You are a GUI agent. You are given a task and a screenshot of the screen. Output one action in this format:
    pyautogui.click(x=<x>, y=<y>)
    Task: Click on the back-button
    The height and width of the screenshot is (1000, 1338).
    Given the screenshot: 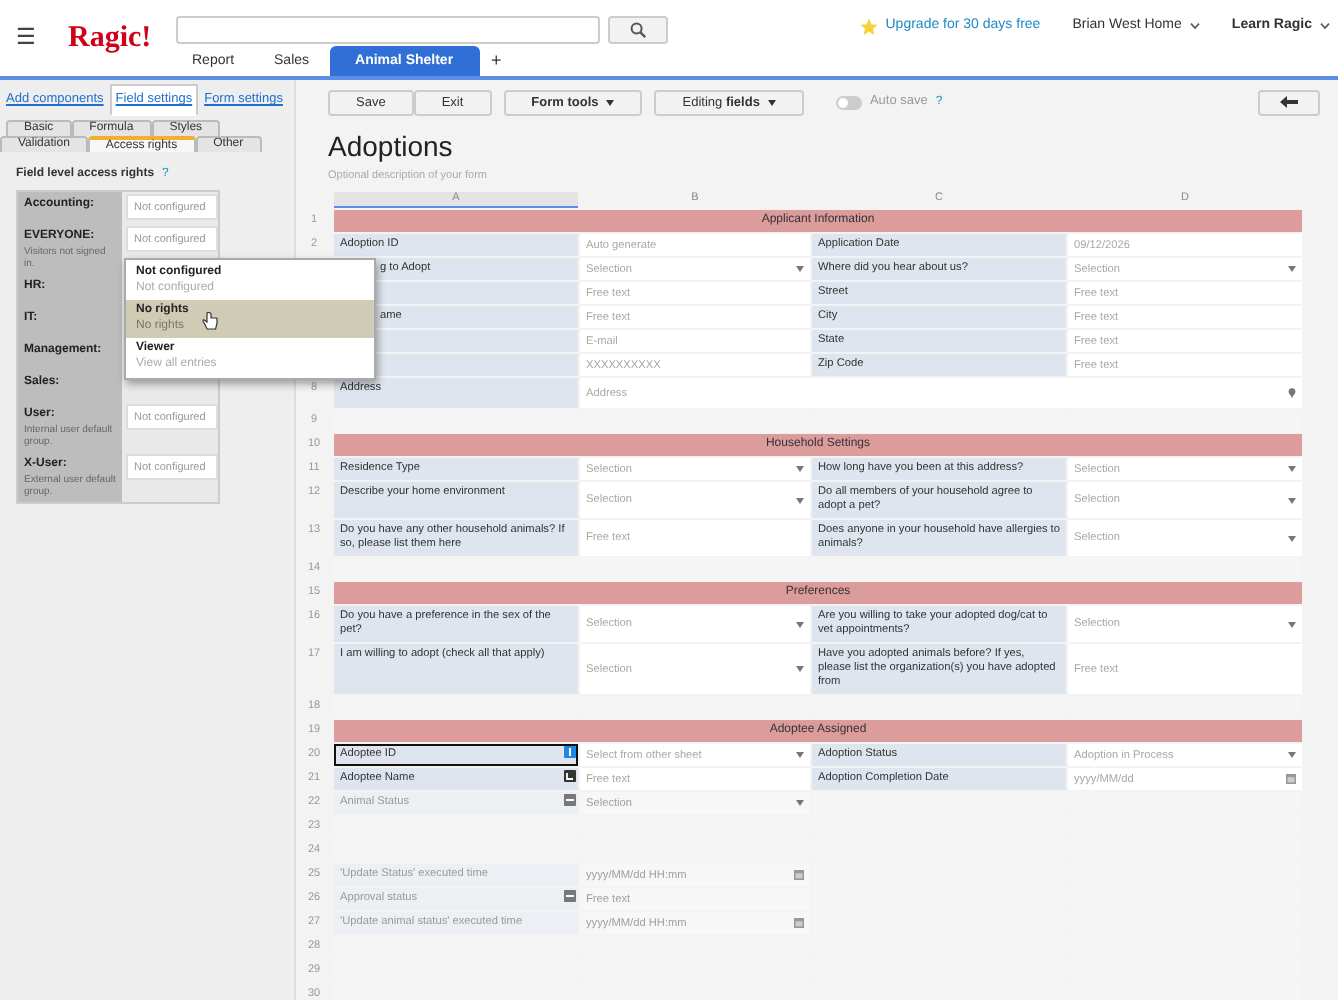 What is the action you would take?
    pyautogui.click(x=1289, y=102)
    